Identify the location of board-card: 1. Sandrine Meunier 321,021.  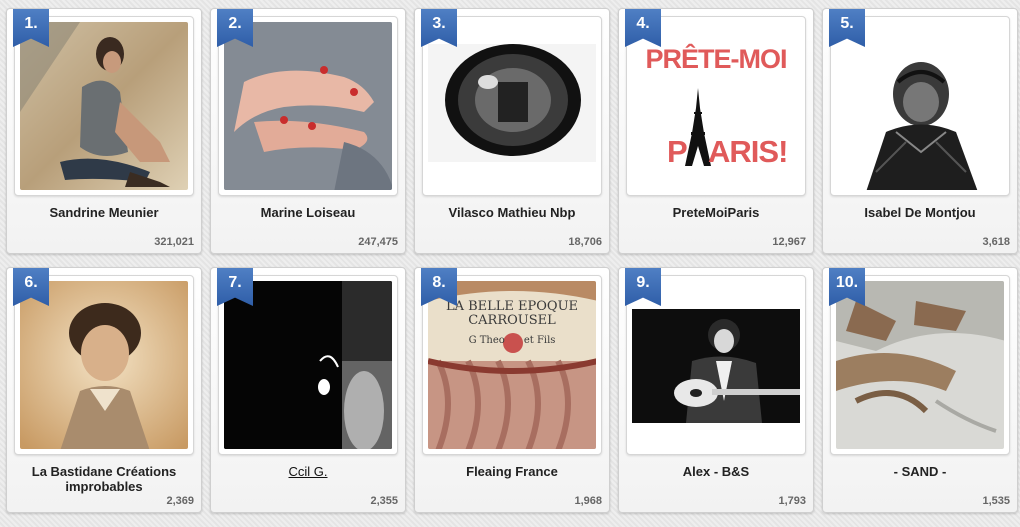
(104, 131).